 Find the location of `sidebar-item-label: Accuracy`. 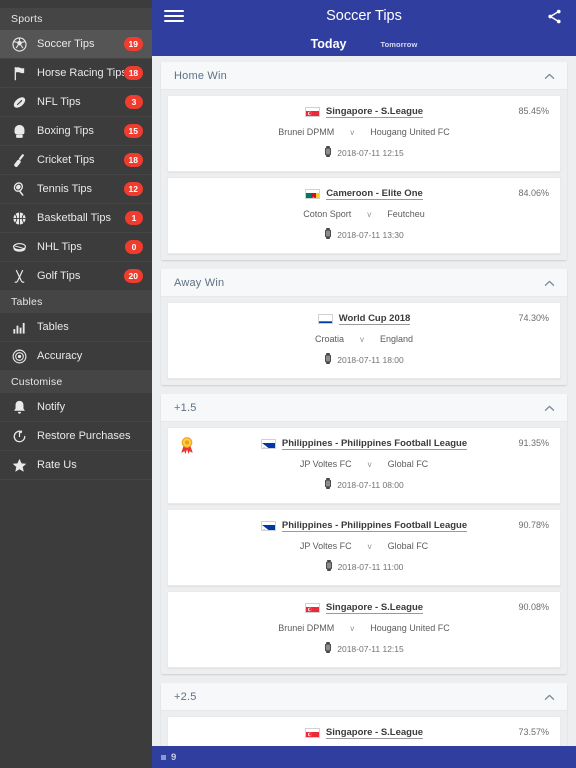

sidebar-item-label: Accuracy is located at coordinates (60, 356).